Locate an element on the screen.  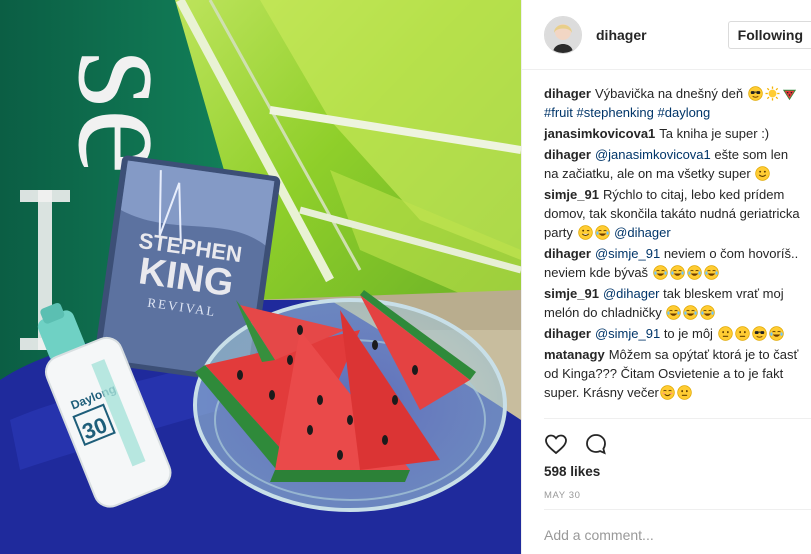
post-header: dihager Following is located at coordinates (666, 35).